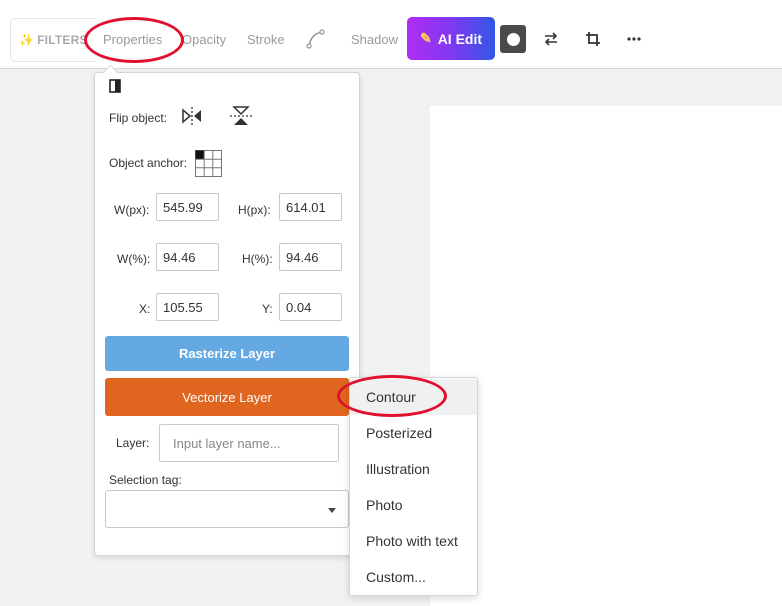 The image size is (782, 606). Describe the element at coordinates (374, 39) in the screenshot. I see `tab-shadow: Shadow` at that location.